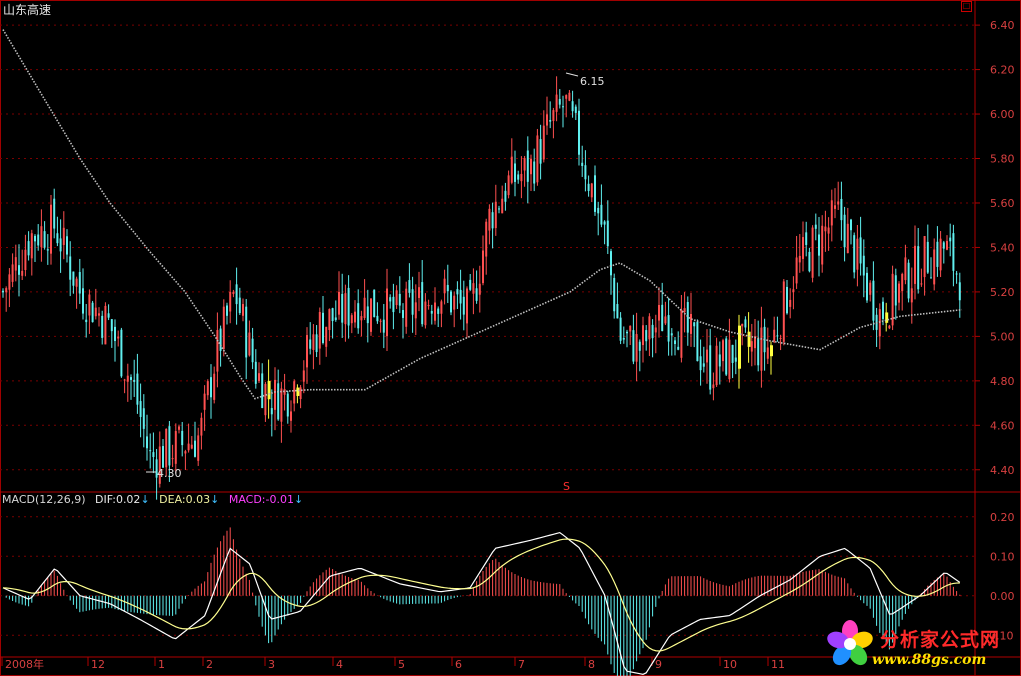  What do you see at coordinates (1002, 381) in the screenshot?
I see `price-tick-label: 4.80` at bounding box center [1002, 381].